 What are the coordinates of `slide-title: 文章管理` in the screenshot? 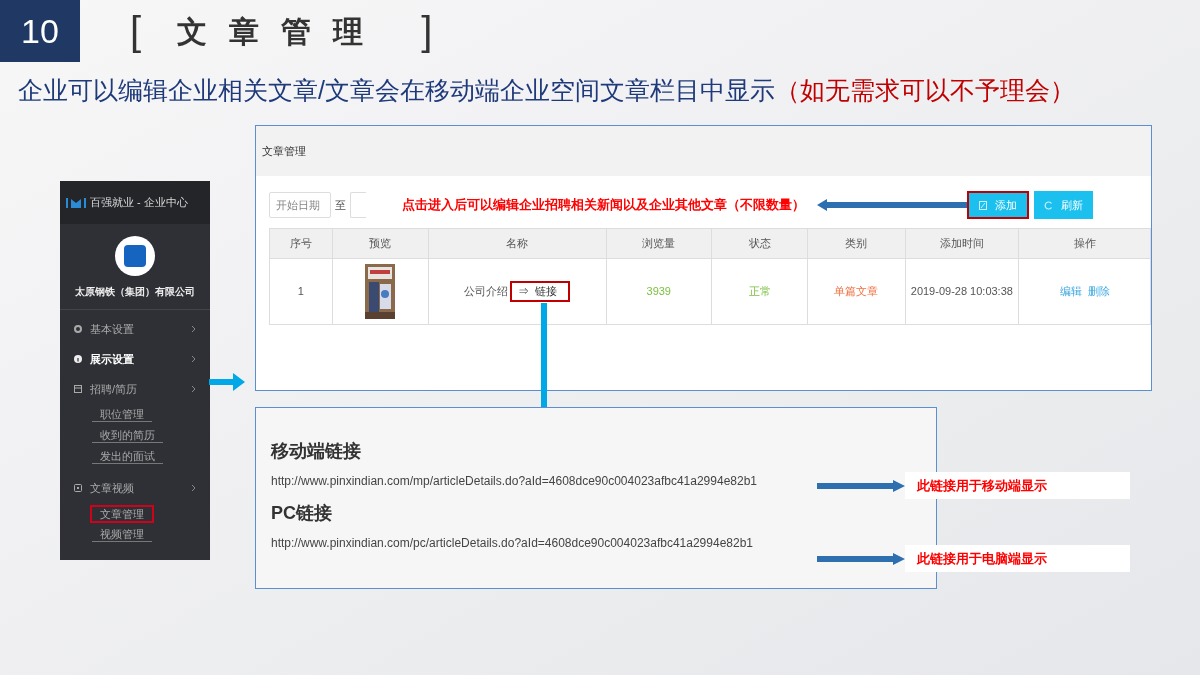 It's located at (281, 31).